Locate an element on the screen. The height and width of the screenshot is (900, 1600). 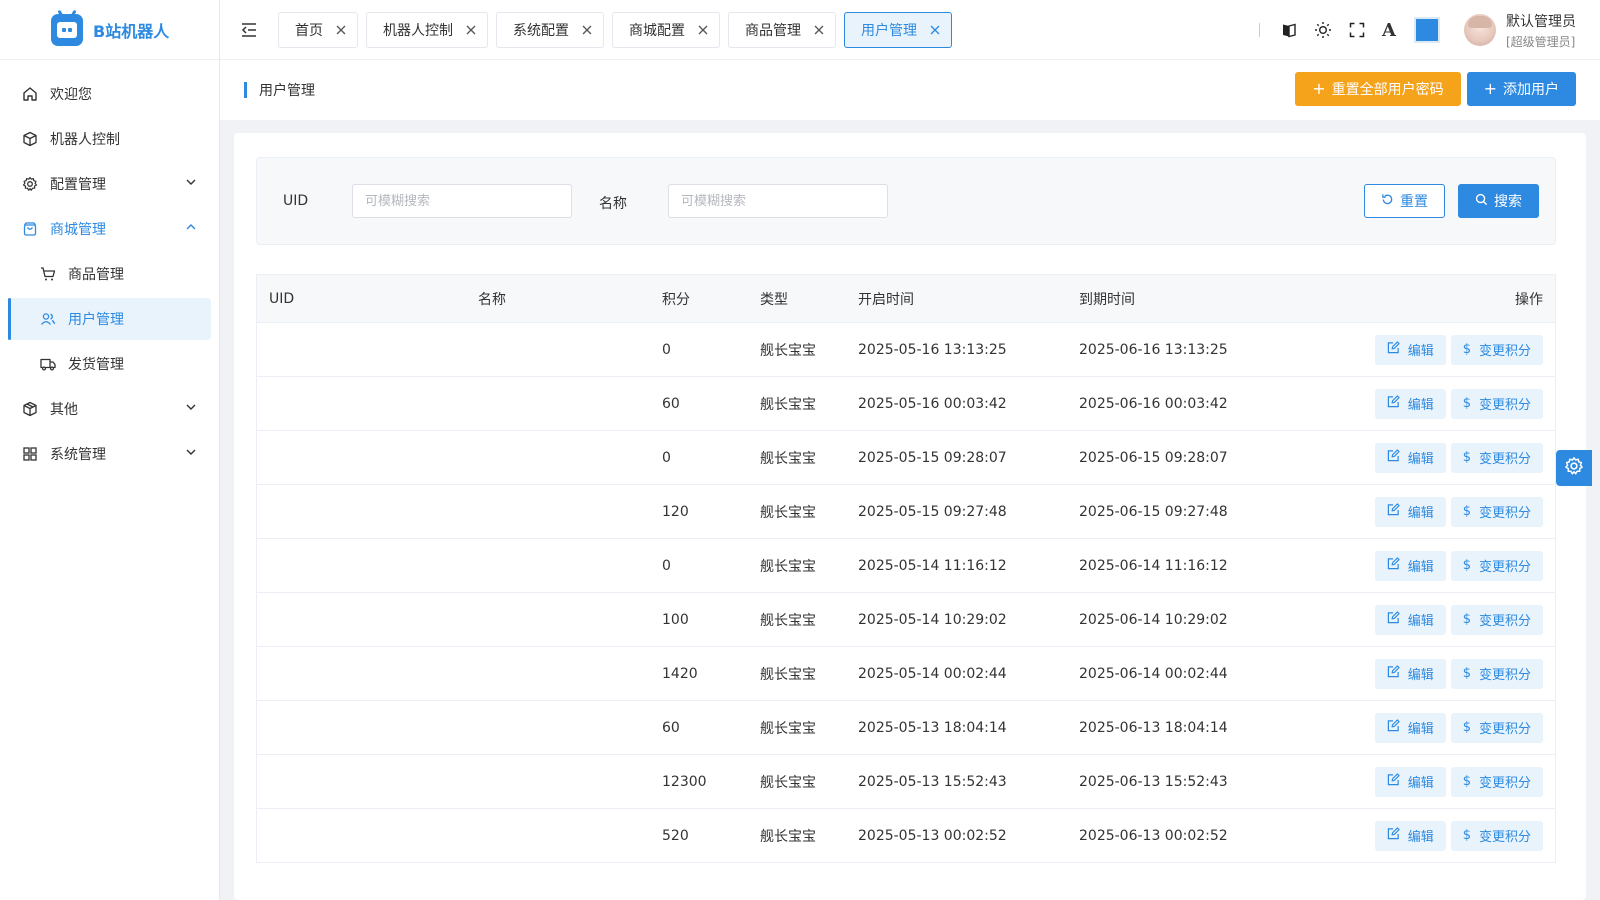
logo: B站机器人 is located at coordinates (109, 30).